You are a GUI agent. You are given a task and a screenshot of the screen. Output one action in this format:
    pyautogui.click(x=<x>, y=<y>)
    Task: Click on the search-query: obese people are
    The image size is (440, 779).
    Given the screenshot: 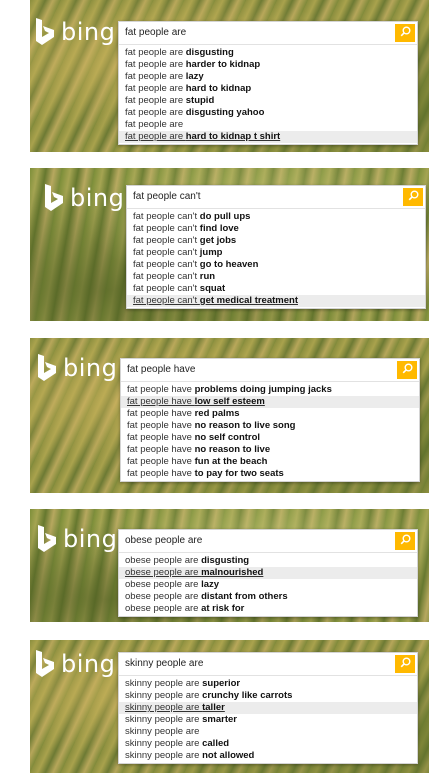 What is the action you would take?
    pyautogui.click(x=164, y=540)
    